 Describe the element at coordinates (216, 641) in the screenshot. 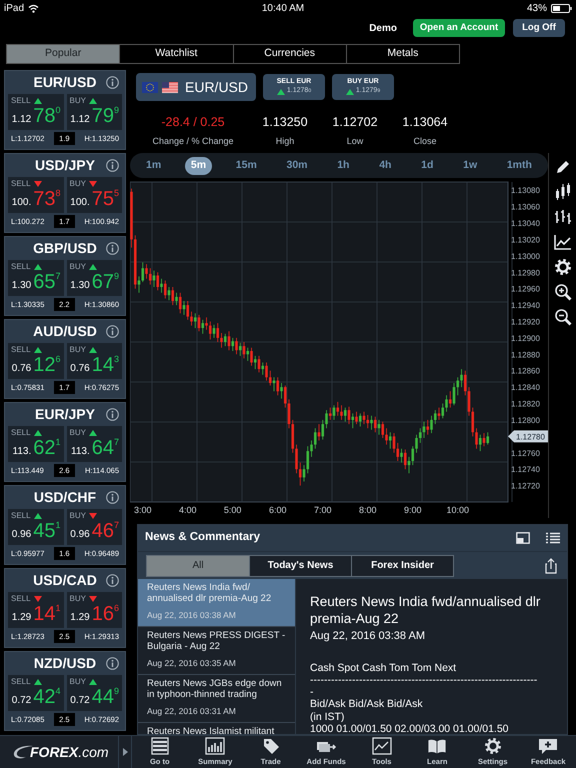

I see `news-headline: Reuters News PRESS DIGEST - Bulgaria - Aug 22` at that location.